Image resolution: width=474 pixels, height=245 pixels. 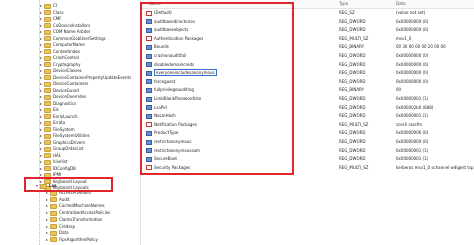 What do you see at coordinates (160, 82) in the screenshot?
I see `value-name-cell: forceguest` at bounding box center [160, 82].